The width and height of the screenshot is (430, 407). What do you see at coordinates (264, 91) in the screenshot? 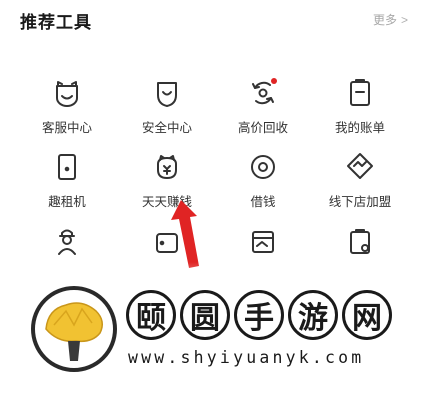
I see `recycle-icon` at bounding box center [264, 91].